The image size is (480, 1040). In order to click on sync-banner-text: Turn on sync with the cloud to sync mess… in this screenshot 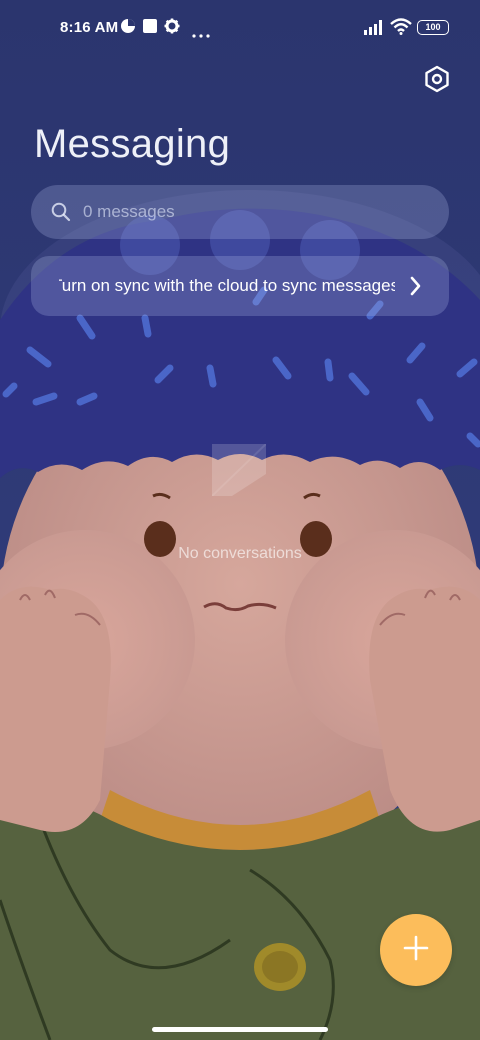, I will do `click(227, 285)`.